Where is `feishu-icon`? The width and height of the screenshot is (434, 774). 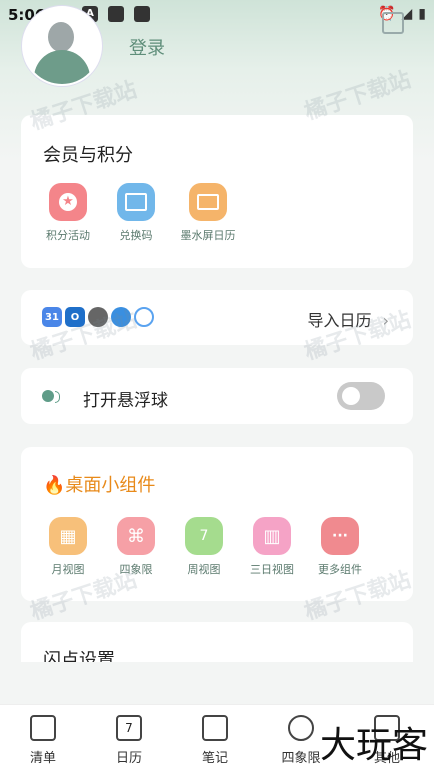
feishu-icon is located at coordinates (121, 317).